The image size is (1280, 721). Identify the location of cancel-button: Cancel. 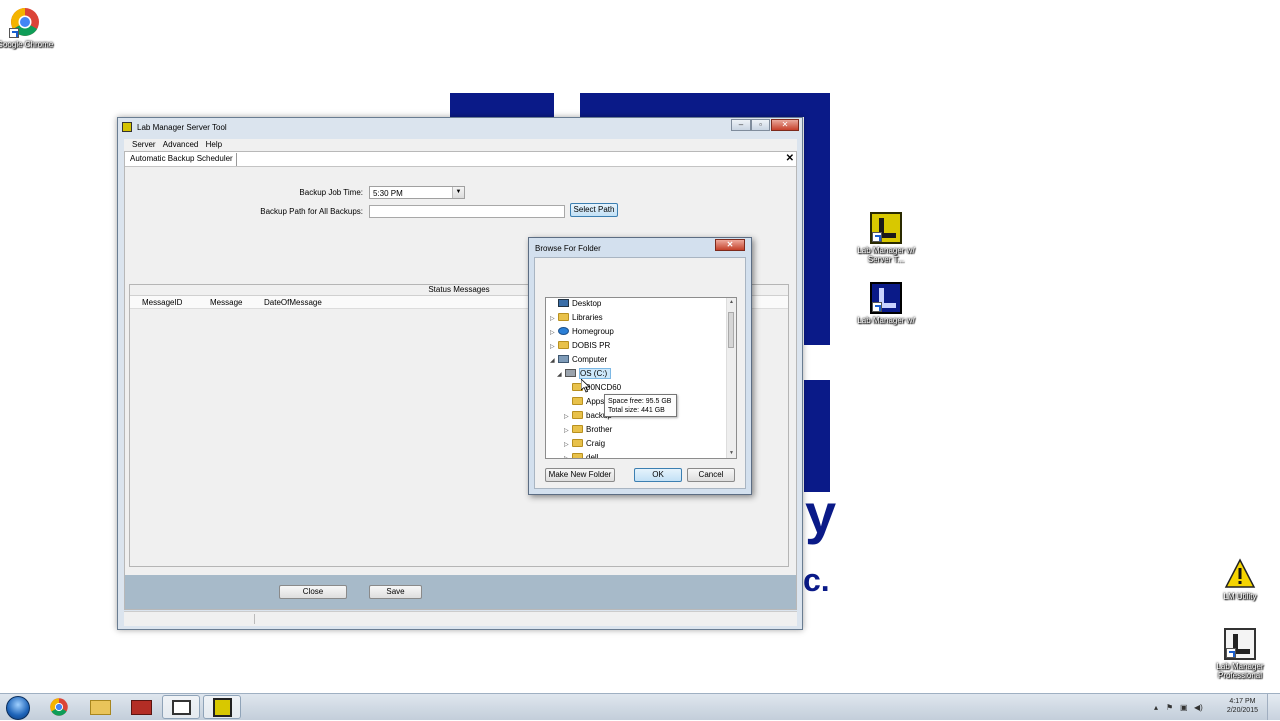
(711, 475).